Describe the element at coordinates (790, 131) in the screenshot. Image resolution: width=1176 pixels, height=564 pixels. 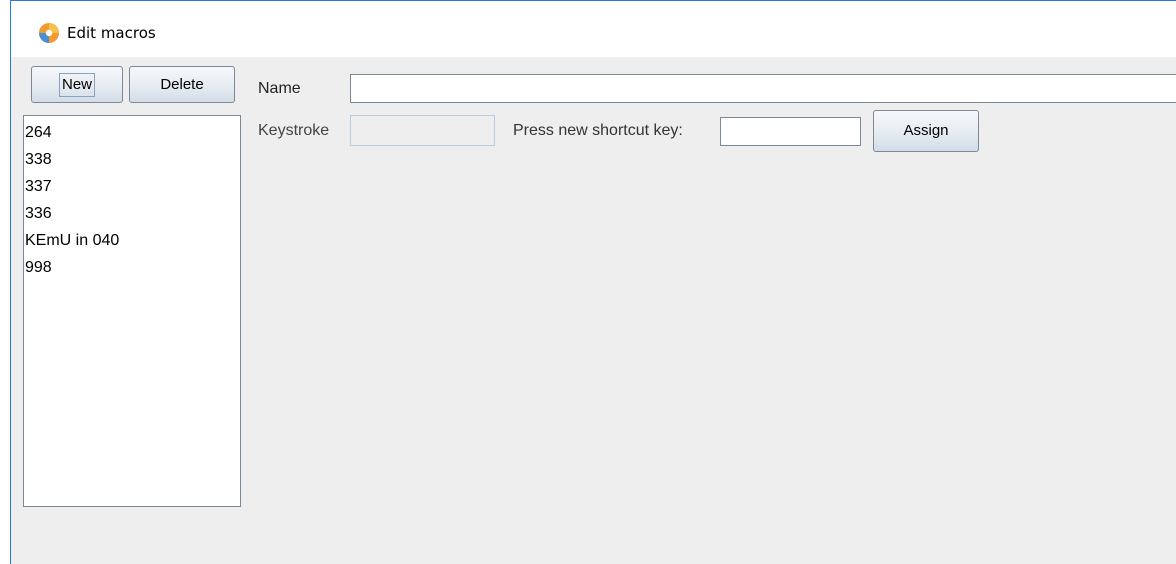
I see `shortcut-key-input` at that location.